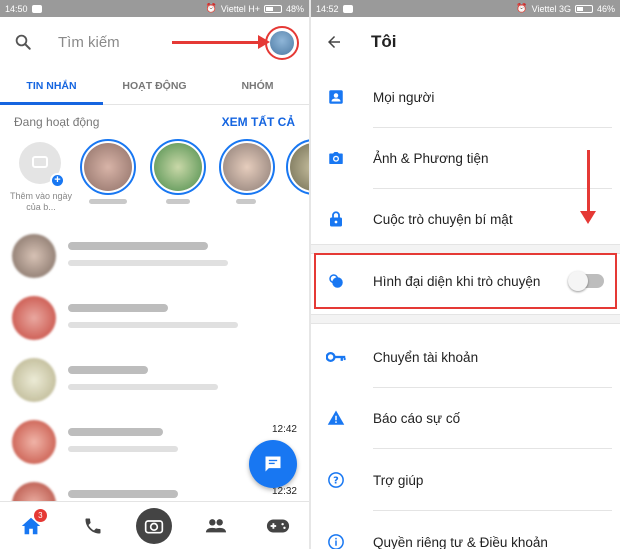  I want to click on camera-button, so click(154, 525).